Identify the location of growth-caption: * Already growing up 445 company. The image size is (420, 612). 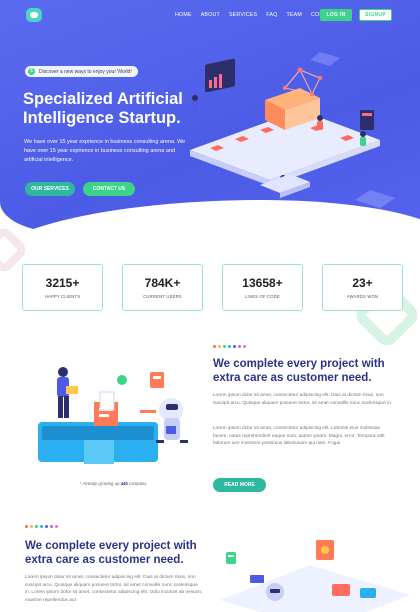
(113, 483).